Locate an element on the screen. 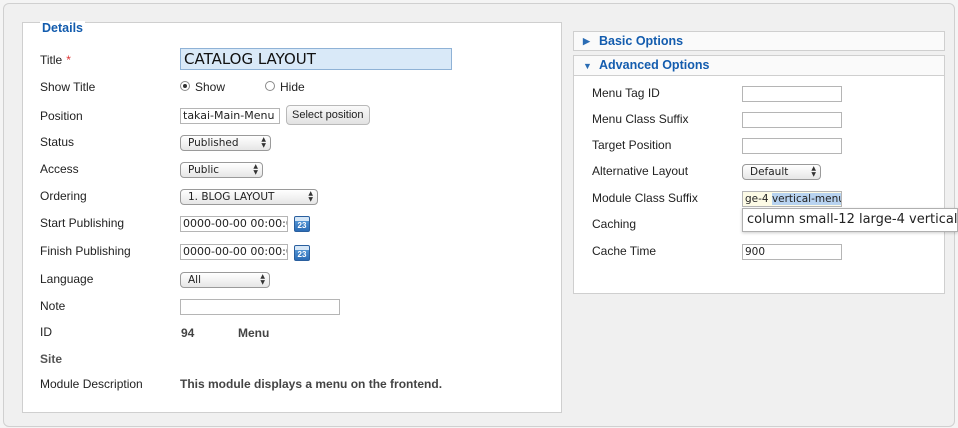 This screenshot has height=428, width=958. site-label: Site is located at coordinates (51, 359).